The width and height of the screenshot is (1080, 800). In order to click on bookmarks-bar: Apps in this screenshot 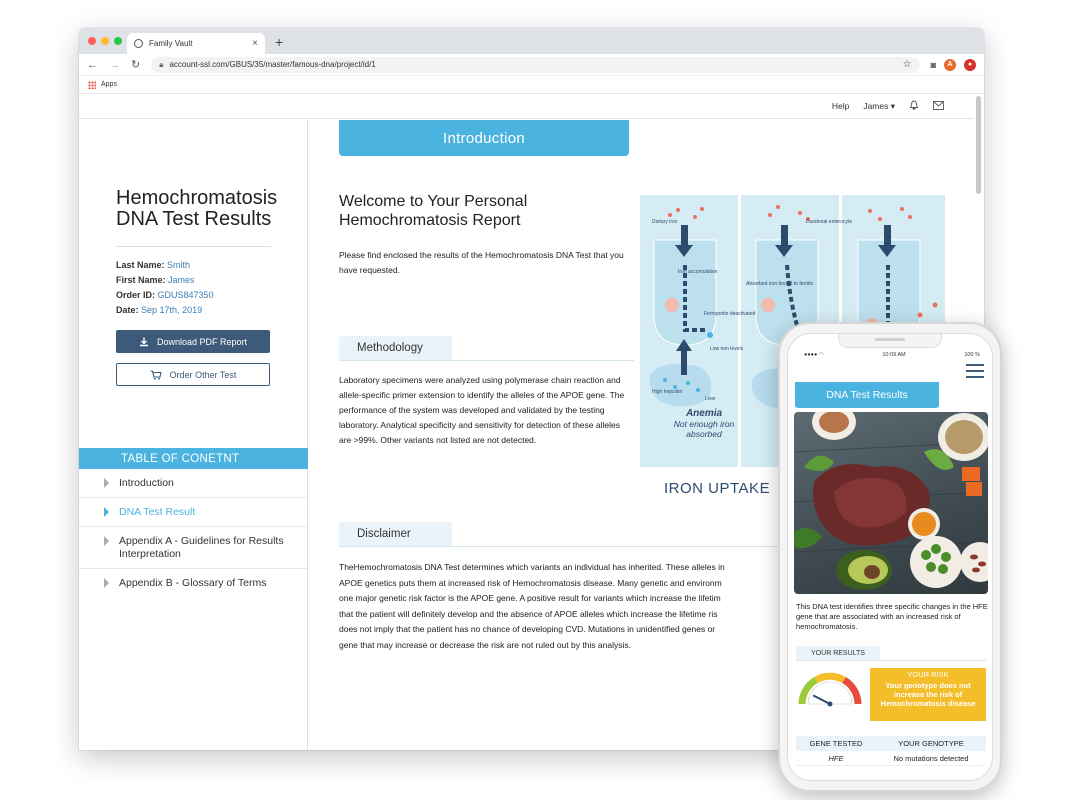, I will do `click(531, 85)`.